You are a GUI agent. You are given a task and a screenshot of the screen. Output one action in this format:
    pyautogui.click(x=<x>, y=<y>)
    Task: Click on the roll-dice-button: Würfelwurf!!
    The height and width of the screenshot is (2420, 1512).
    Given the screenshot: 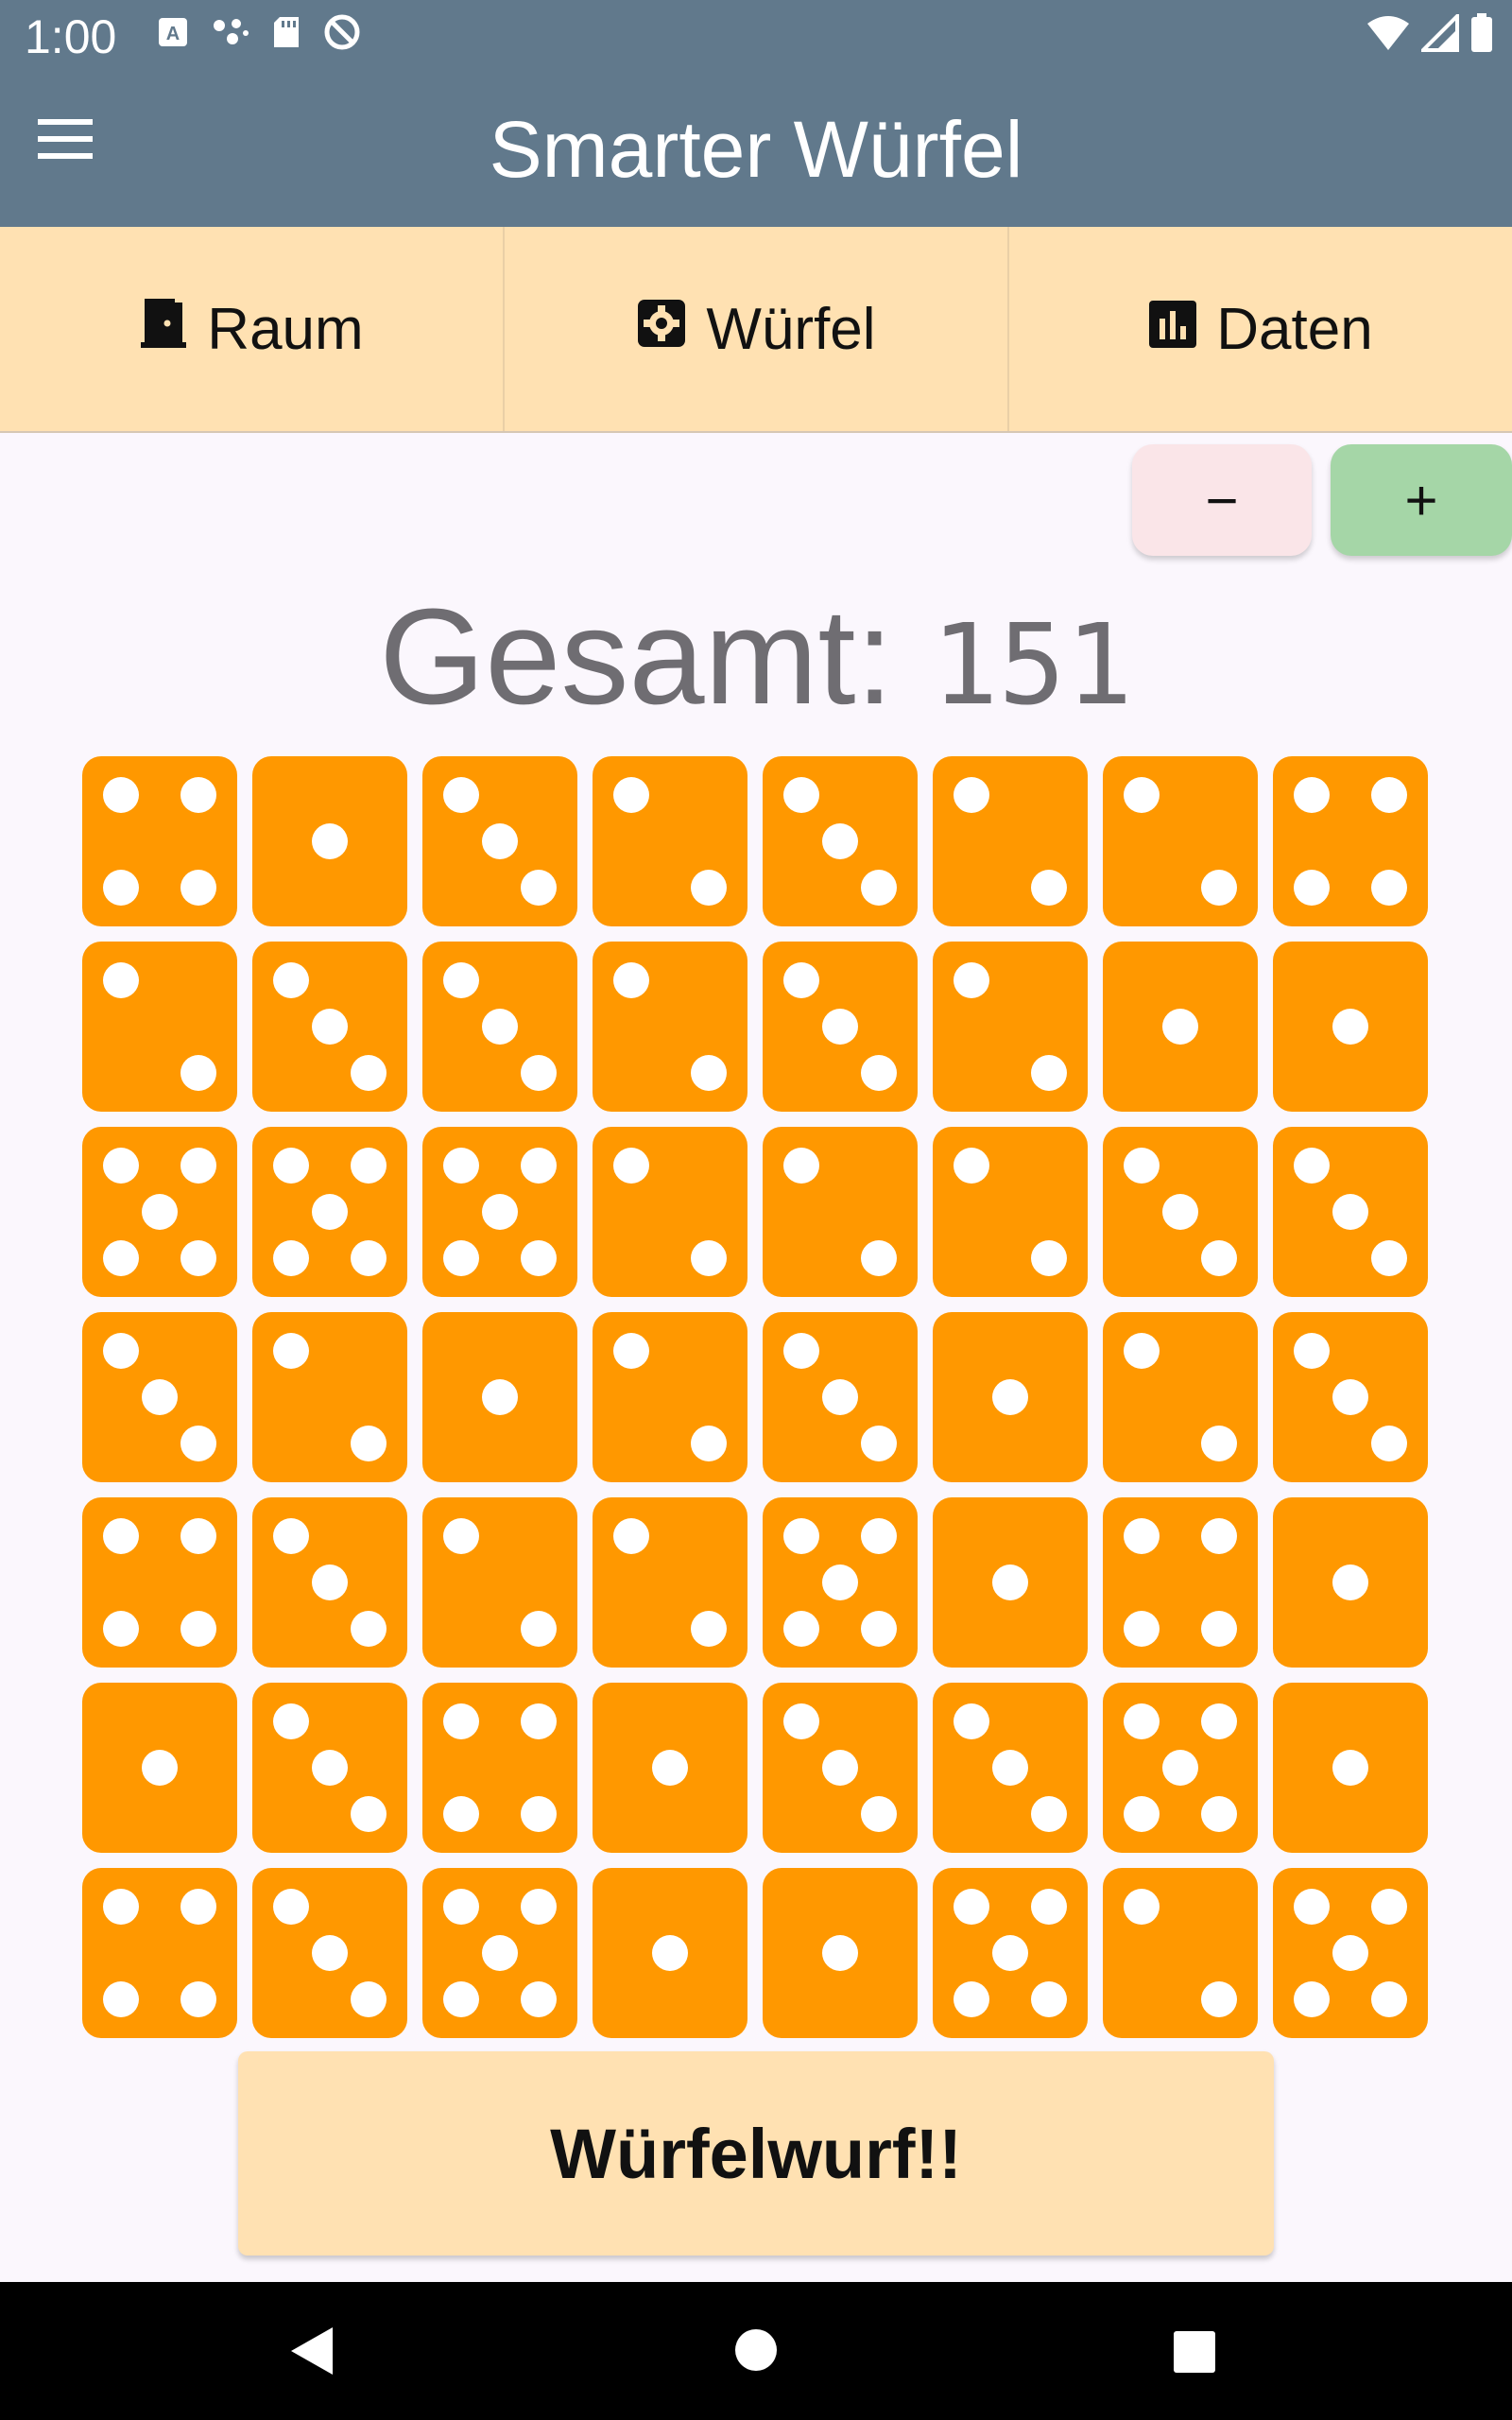 What is the action you would take?
    pyautogui.click(x=756, y=2153)
    